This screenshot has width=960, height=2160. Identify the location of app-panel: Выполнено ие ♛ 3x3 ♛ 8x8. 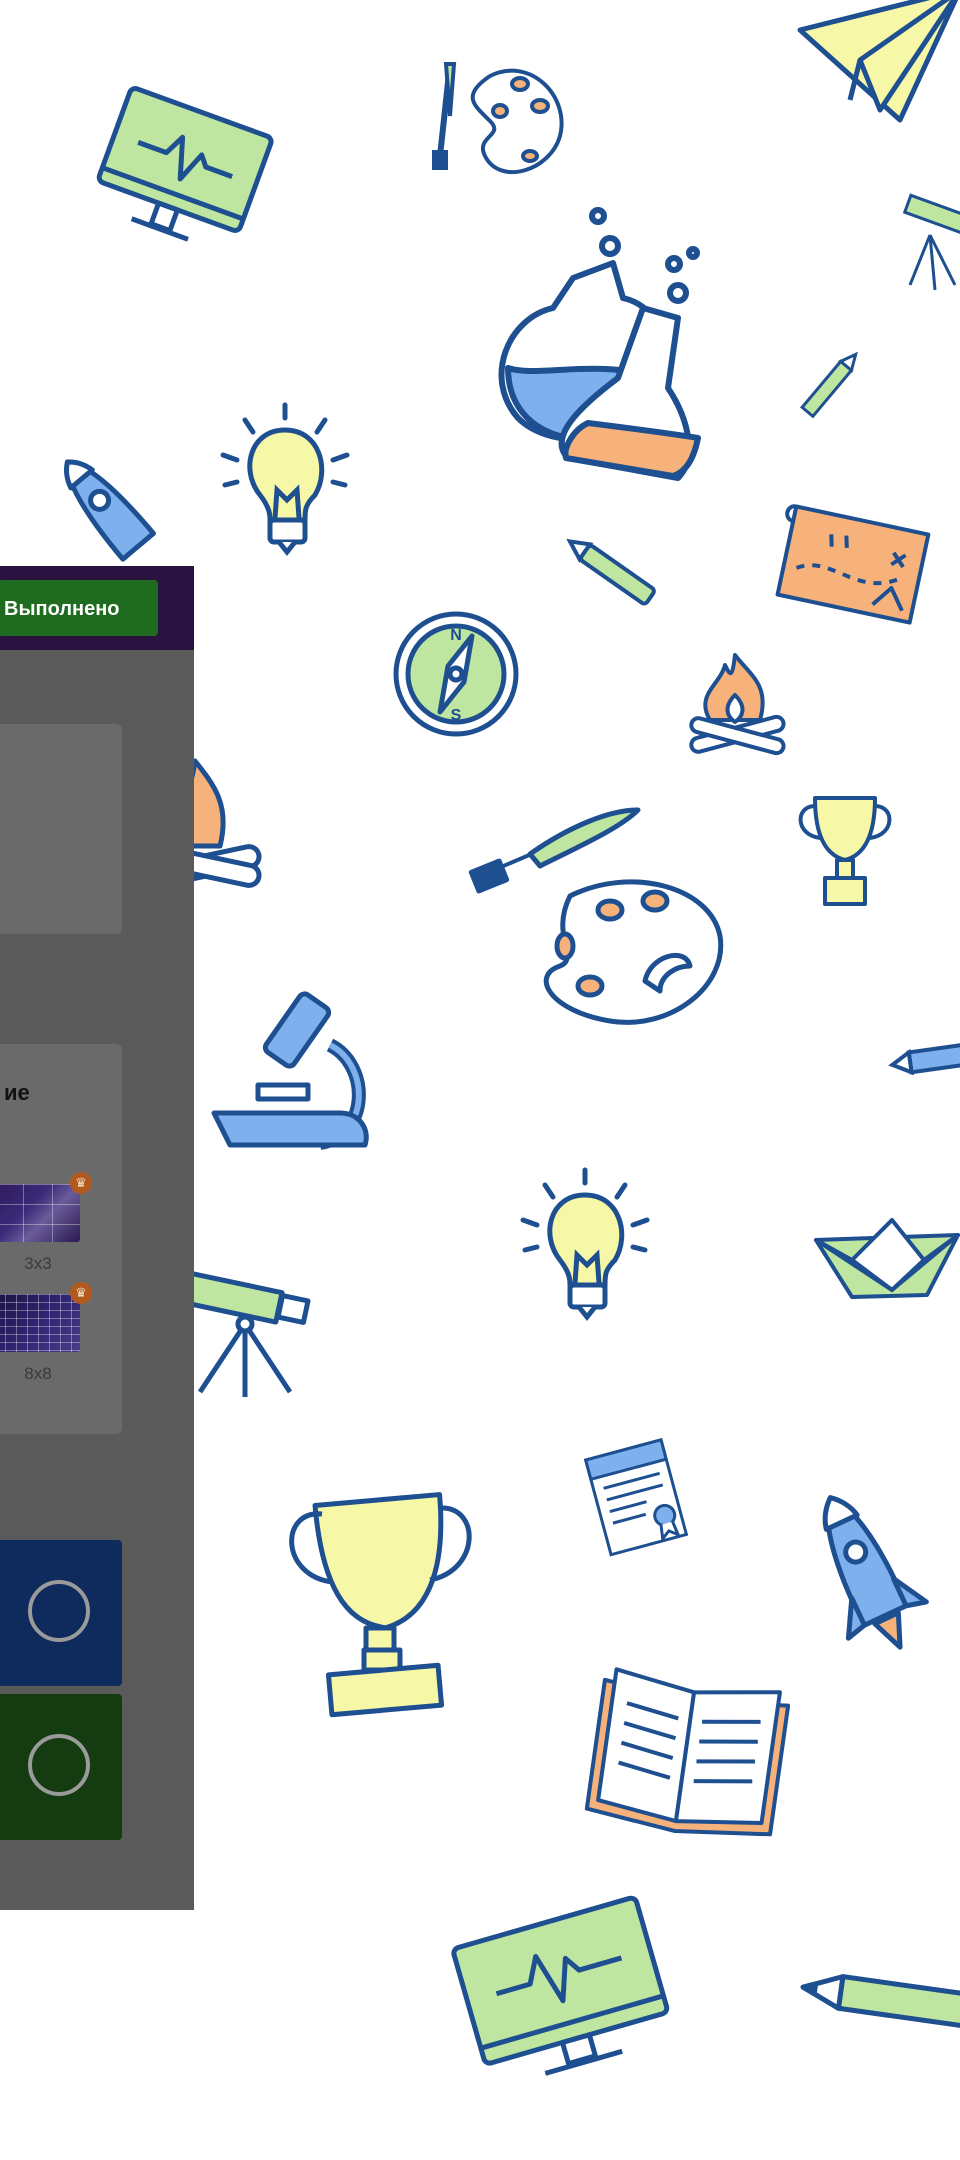
(97, 1238).